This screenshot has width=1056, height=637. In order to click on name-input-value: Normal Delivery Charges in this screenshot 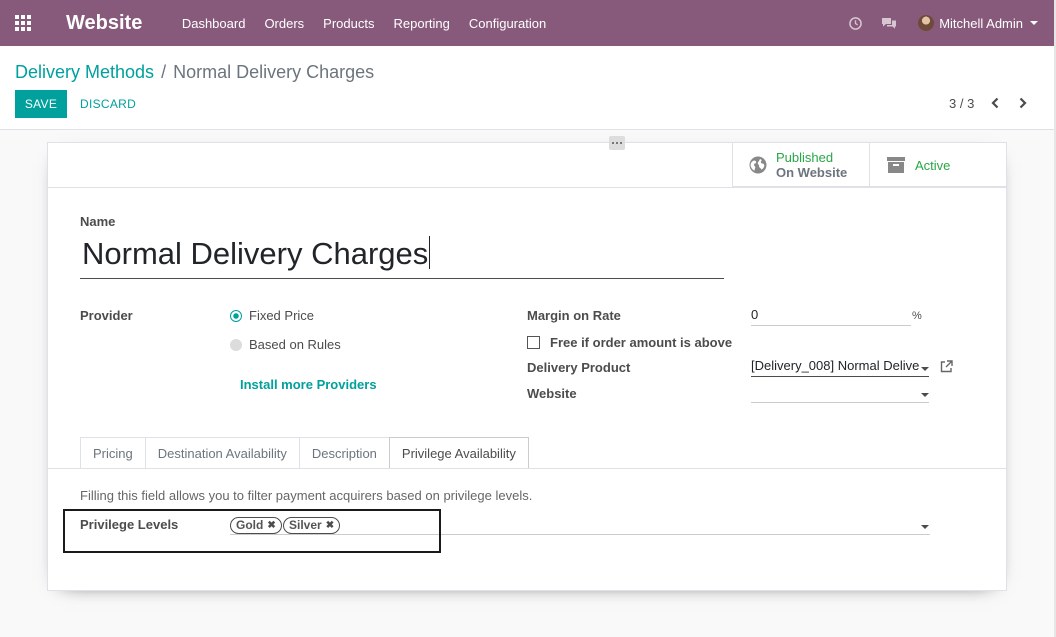, I will do `click(255, 253)`.